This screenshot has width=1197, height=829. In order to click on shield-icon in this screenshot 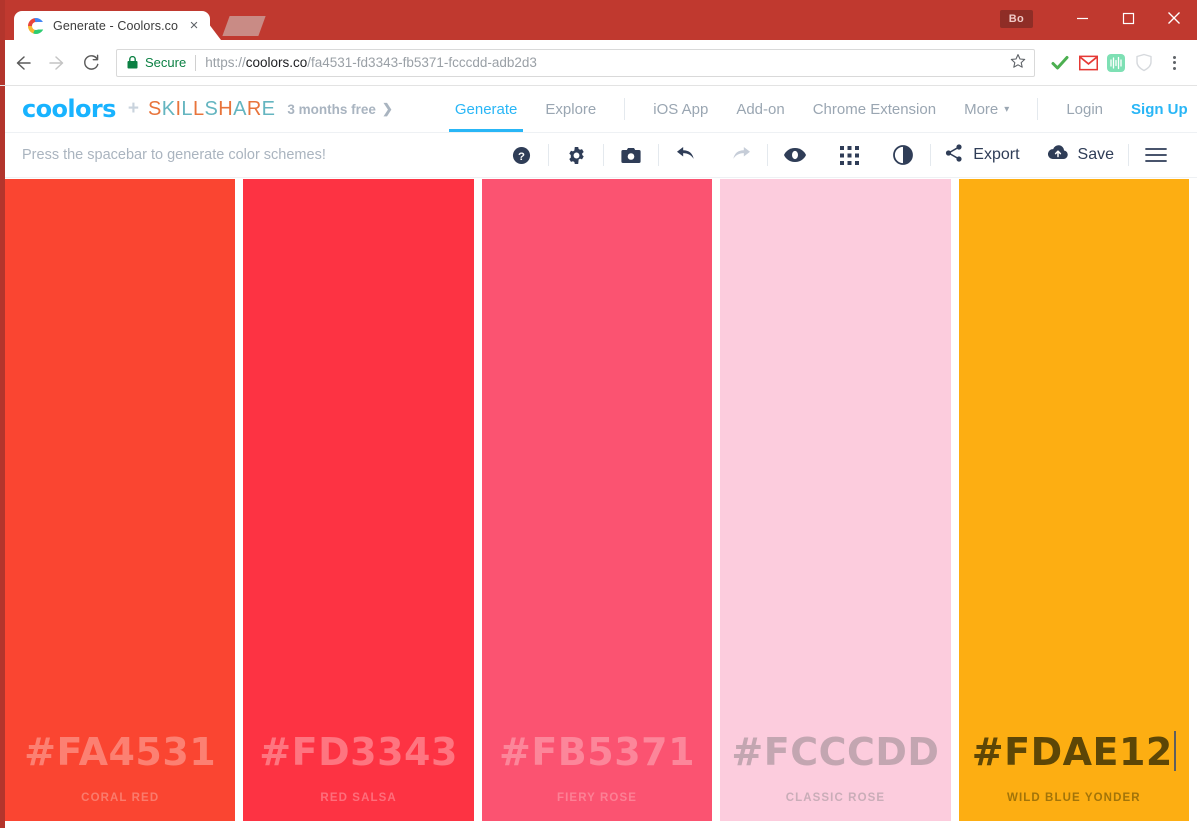, I will do `click(1144, 63)`.